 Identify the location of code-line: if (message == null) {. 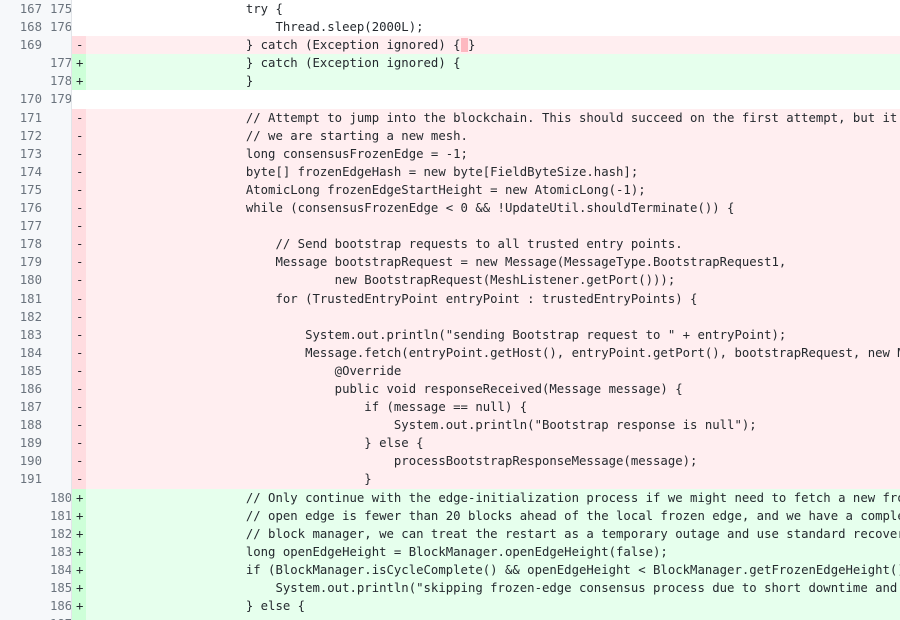
(493, 407).